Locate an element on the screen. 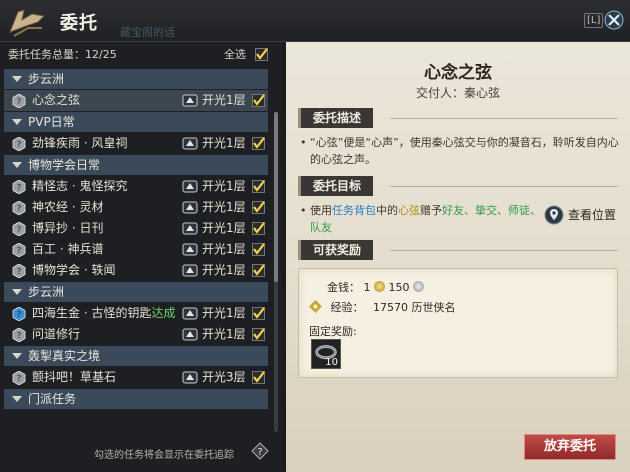 This screenshot has height=472, width=630. scrollbar-thumb is located at coordinates (276, 197).